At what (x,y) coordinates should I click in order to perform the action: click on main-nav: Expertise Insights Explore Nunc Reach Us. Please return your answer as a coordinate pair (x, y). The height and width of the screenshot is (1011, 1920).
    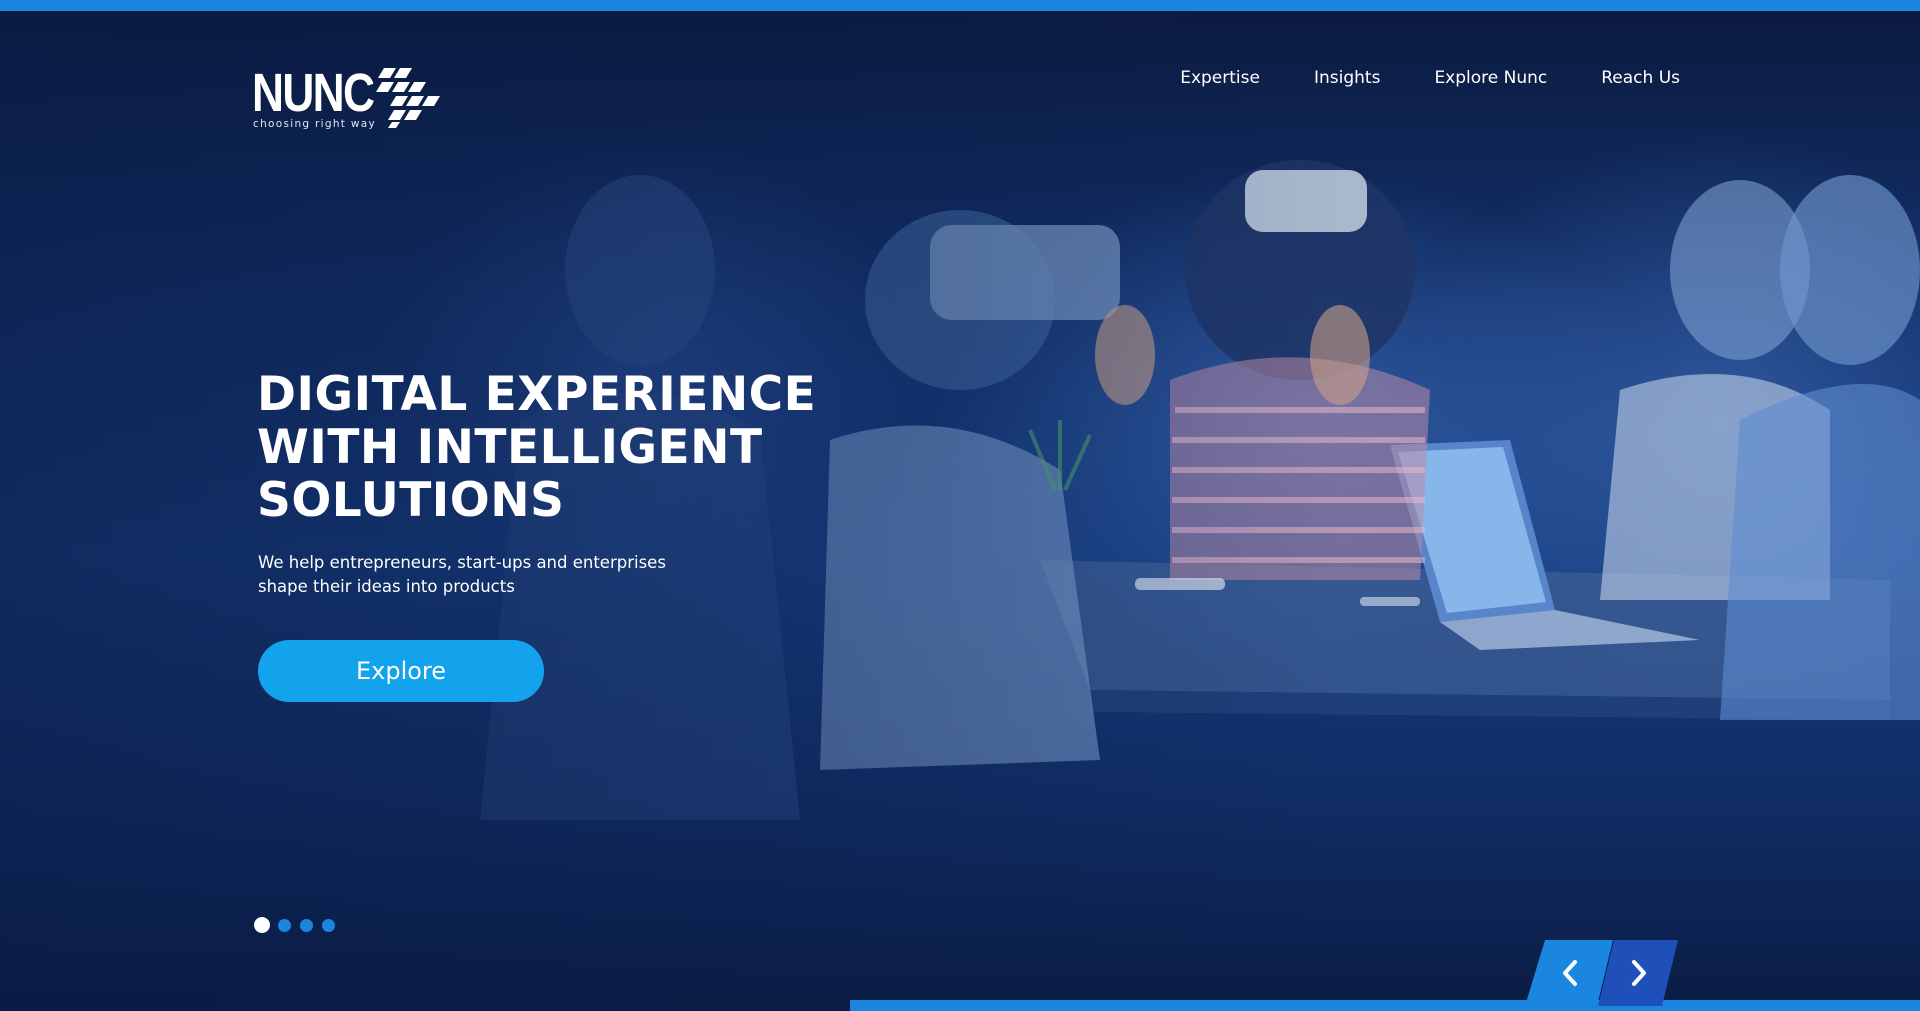
    Looking at the image, I should click on (1403, 78).